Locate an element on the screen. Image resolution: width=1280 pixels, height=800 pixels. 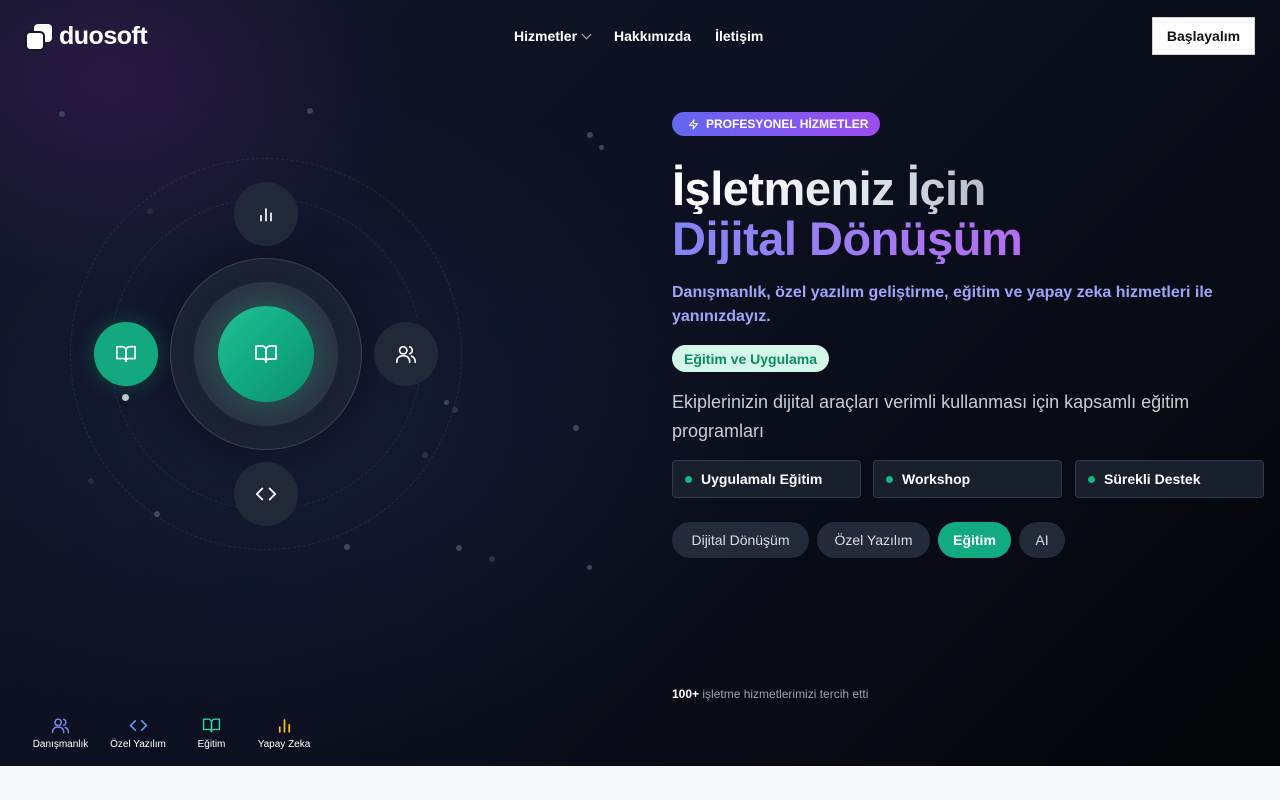
get-started-button: Başlayalım is located at coordinates (1203, 36).